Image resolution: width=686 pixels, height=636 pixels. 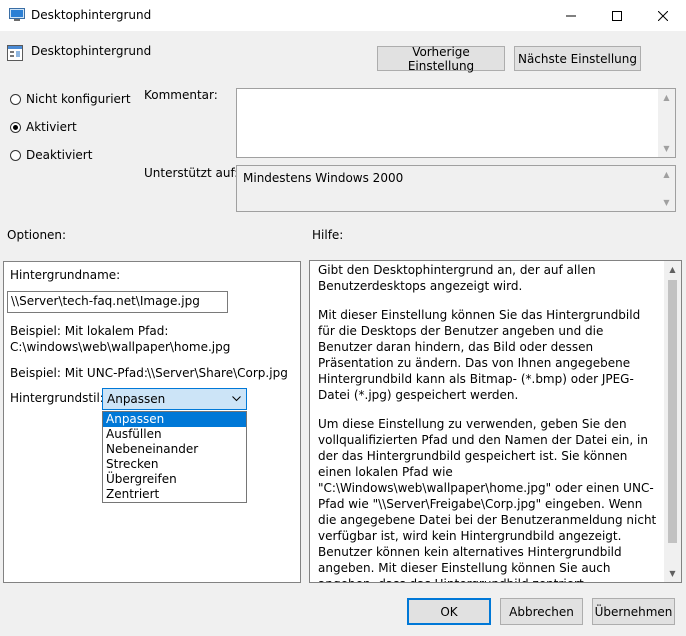 What do you see at coordinates (328, 235) in the screenshot?
I see `help-label: Hilfe:` at bounding box center [328, 235].